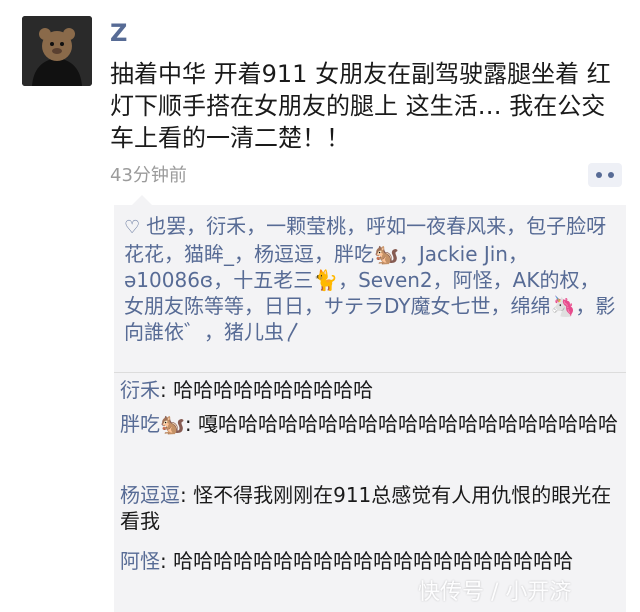 Image resolution: width=640 pixels, height=612 pixels. Describe the element at coordinates (132, 227) in the screenshot. I see `heart-icon: ♡` at that location.